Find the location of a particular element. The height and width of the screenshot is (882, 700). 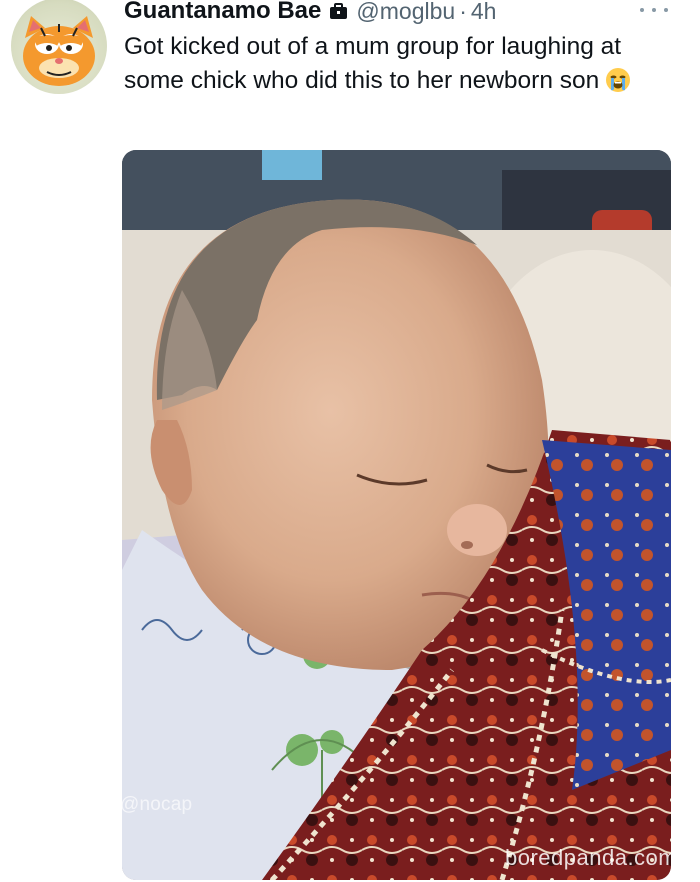

watermark-nocap: @nocap is located at coordinates (156, 804).